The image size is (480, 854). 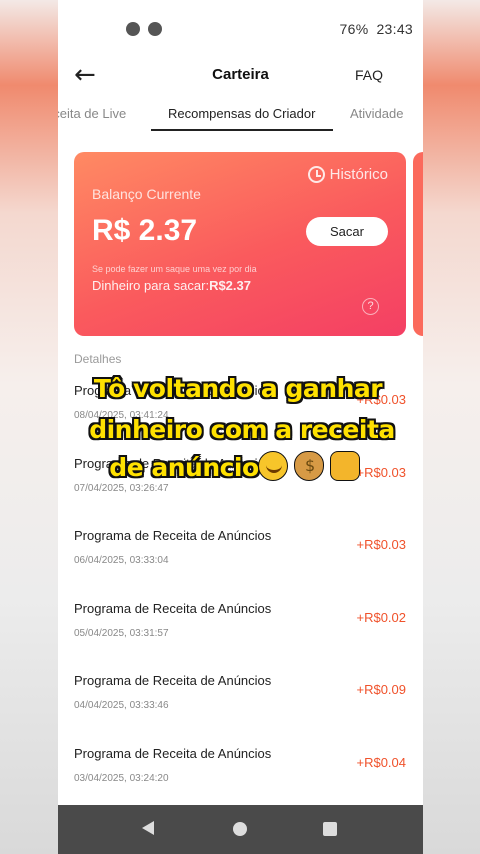 I want to click on header: ← Carteira FAQ, so click(x=240, y=77).